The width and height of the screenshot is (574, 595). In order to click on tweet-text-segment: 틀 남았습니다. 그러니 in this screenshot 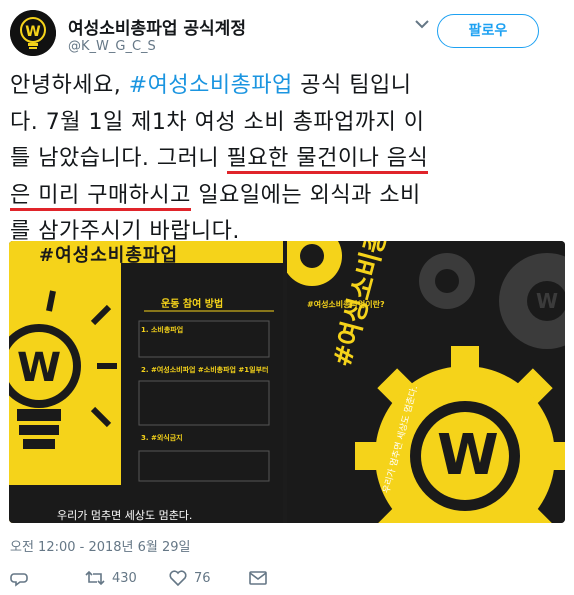, I will do `click(118, 158)`.